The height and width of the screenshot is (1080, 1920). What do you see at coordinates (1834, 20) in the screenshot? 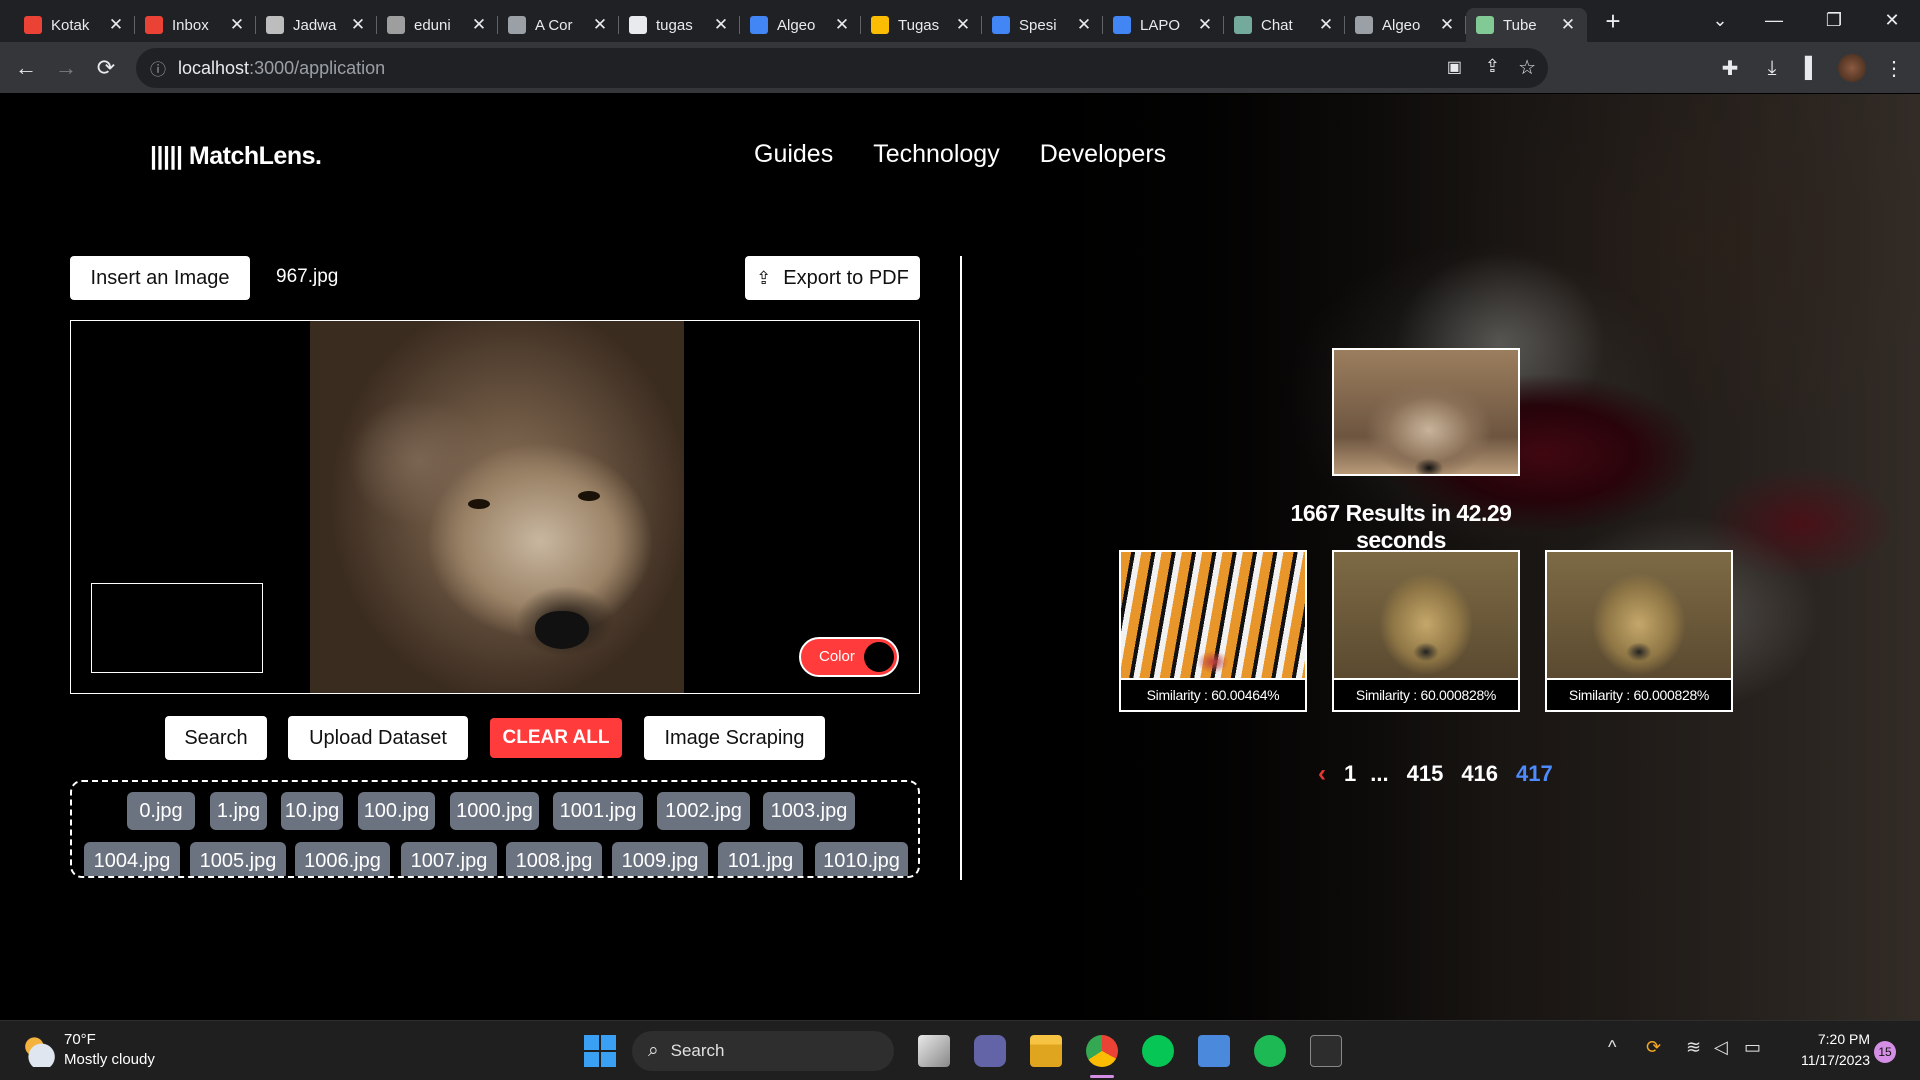
I see `restore-button: ❐` at bounding box center [1834, 20].